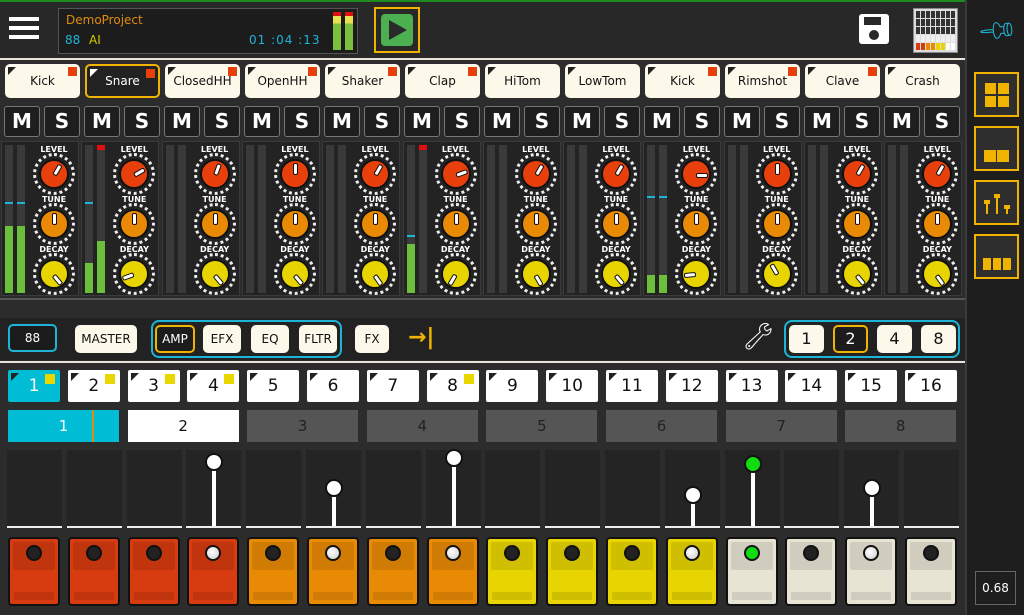 This screenshot has height=615, width=1024. What do you see at coordinates (894, 339) in the screenshot?
I see `scale-button-4: 4` at bounding box center [894, 339].